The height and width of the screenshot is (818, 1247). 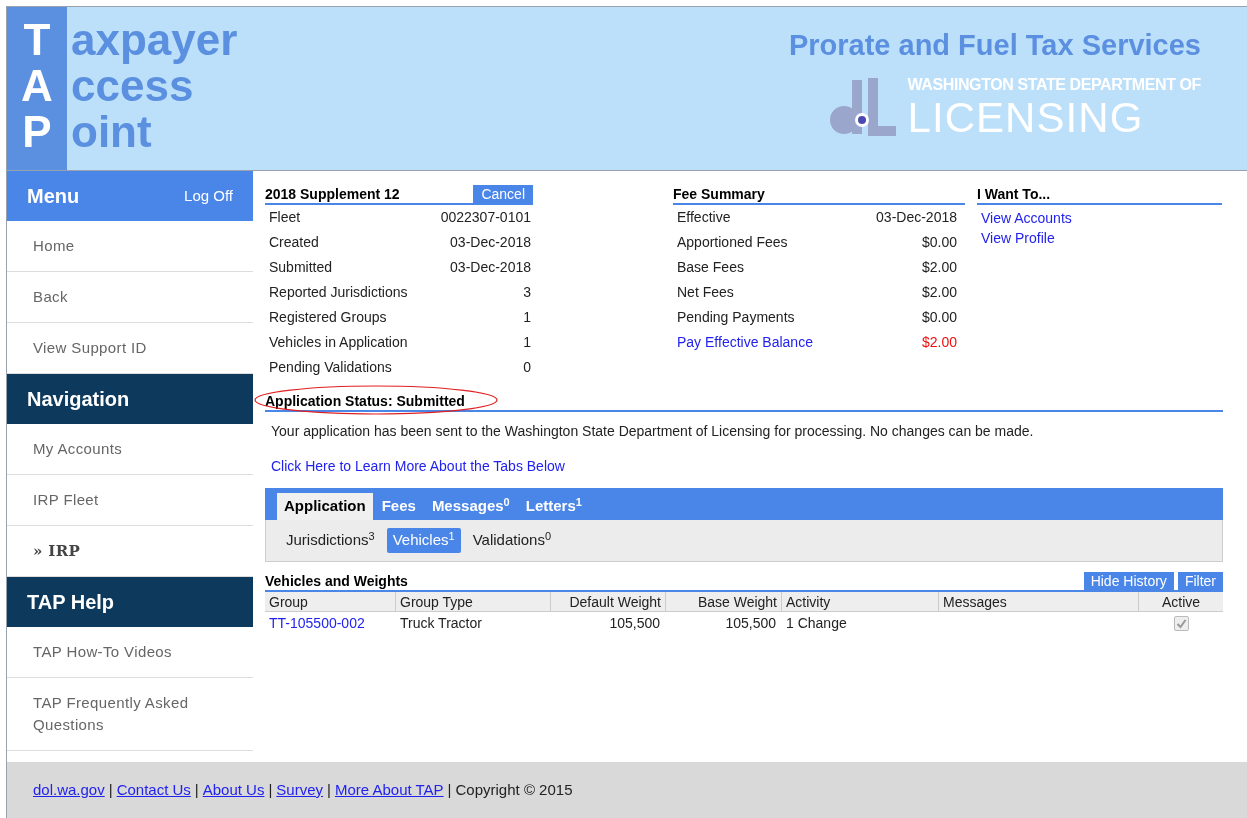 What do you see at coordinates (330, 367) in the screenshot?
I see `summary-label: Pending Validations` at bounding box center [330, 367].